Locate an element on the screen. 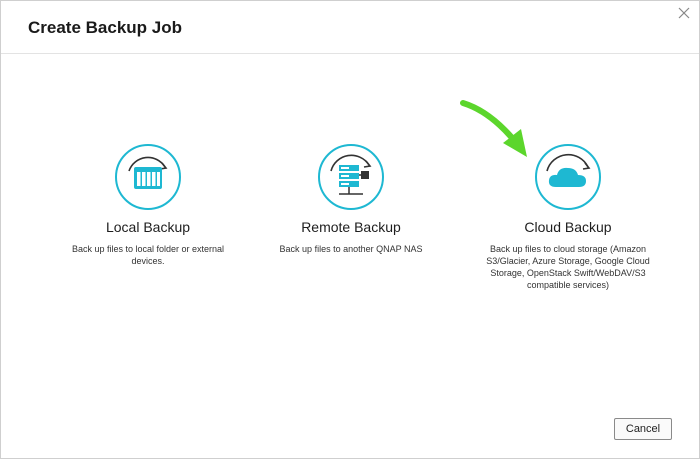 The height and width of the screenshot is (459, 700). close-icon is located at coordinates (684, 13).